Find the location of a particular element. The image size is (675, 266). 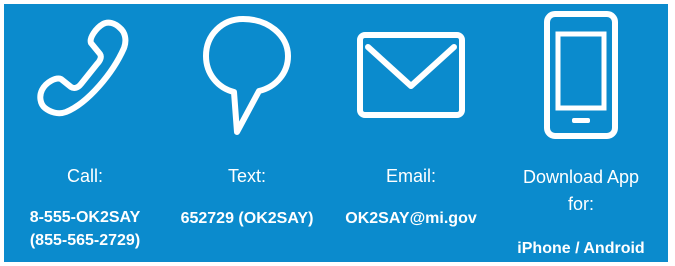

download-app-label: Download App for: is located at coordinates (581, 191).